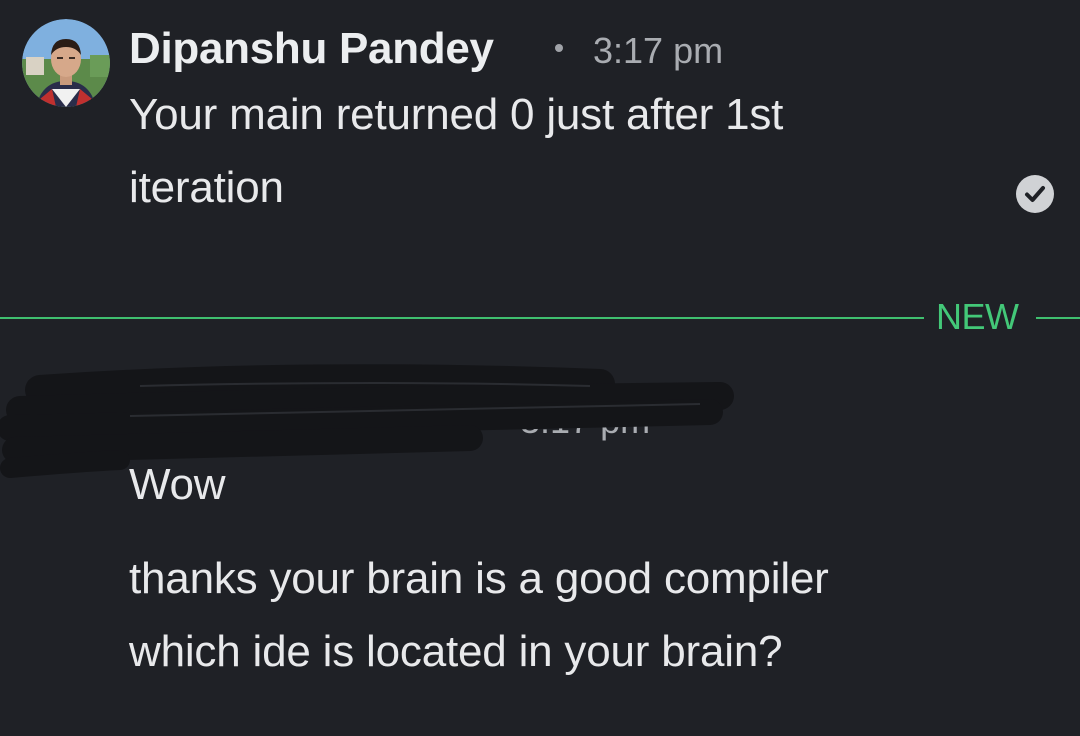  I want to click on message-line: thanks your brain is a good compiler, so click(479, 578).